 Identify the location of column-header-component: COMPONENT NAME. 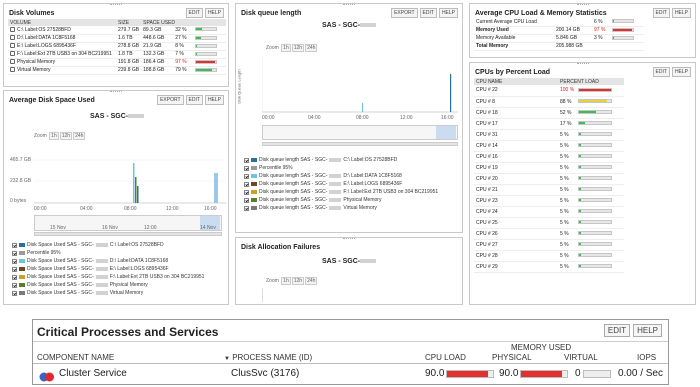
(75, 357).